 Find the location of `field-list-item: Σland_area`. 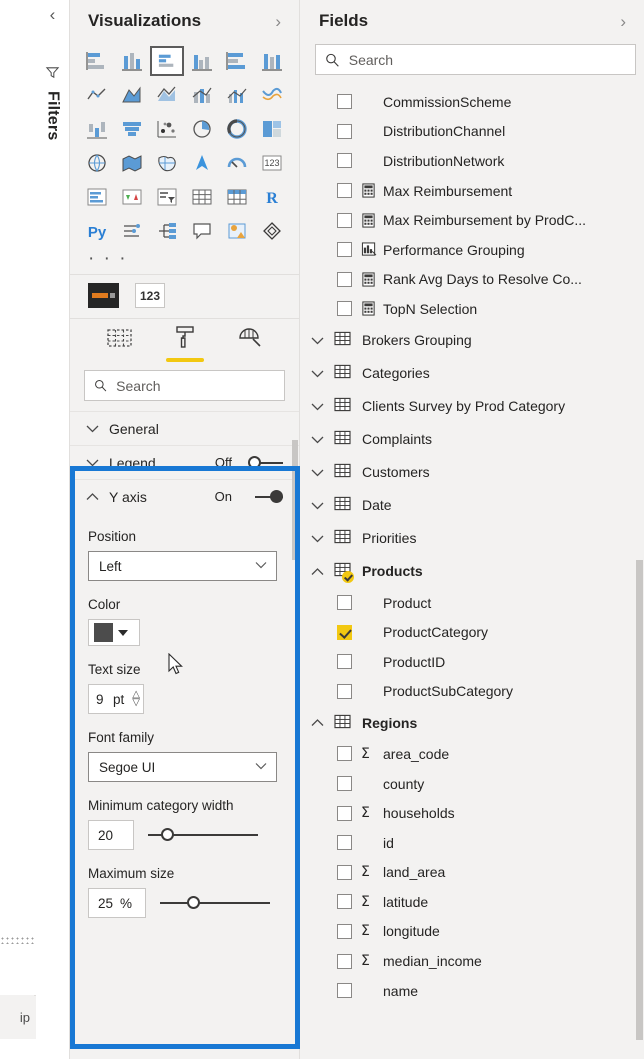

field-list-item: Σland_area is located at coordinates (472, 873).